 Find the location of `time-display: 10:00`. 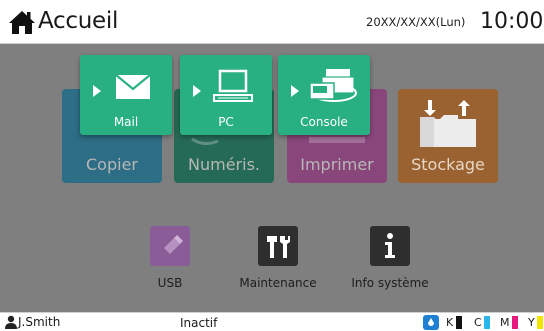

time-display: 10:00 is located at coordinates (512, 21).